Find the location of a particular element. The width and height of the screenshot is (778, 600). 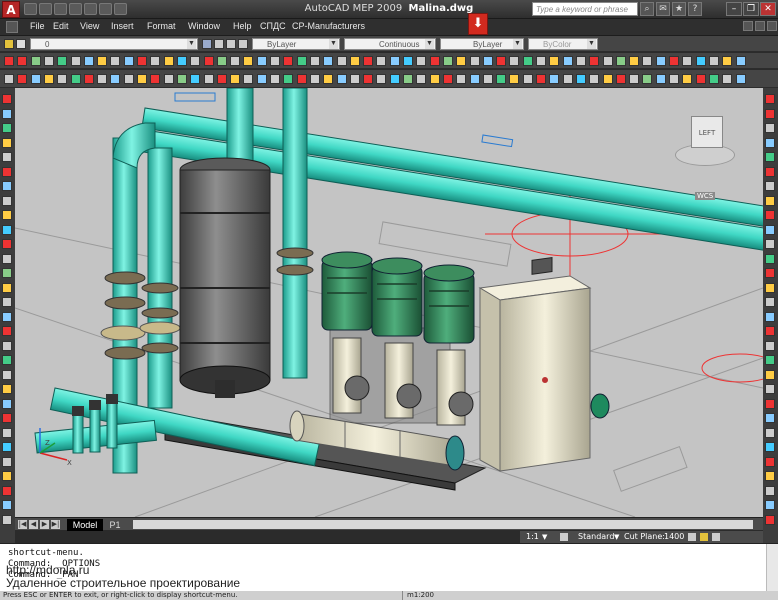

tab-model: Model is located at coordinates (85, 525).